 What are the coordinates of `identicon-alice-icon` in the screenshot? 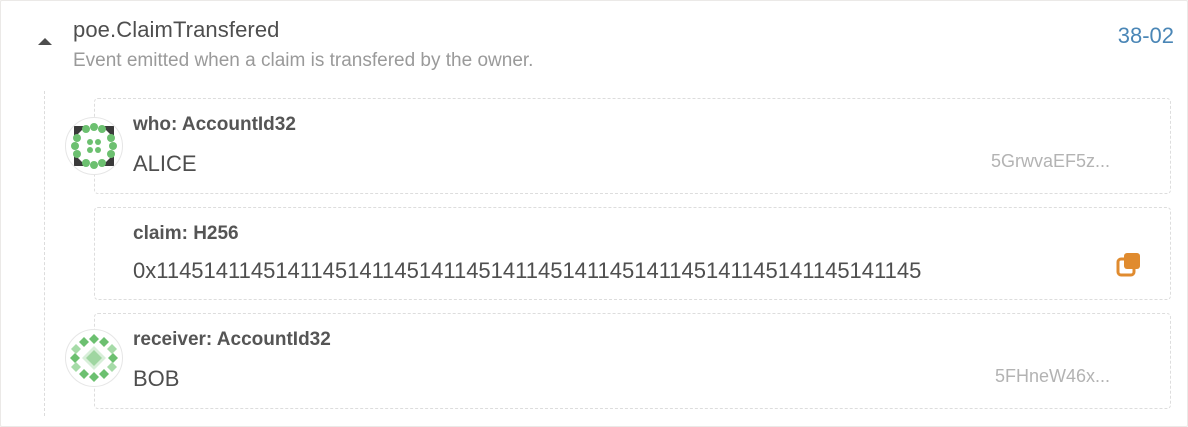 It's located at (94, 146).